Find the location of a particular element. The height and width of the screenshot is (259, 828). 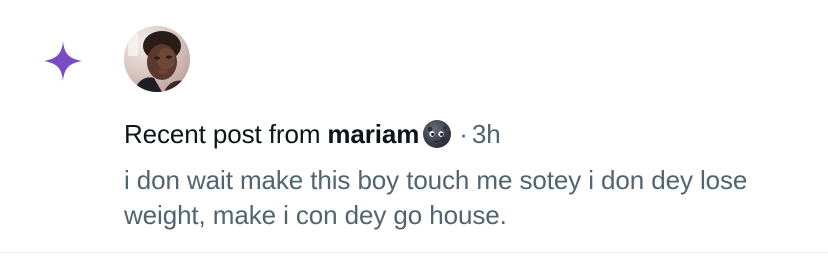

notification-headline: Recent post from mariam · 3h is located at coordinates (312, 134).